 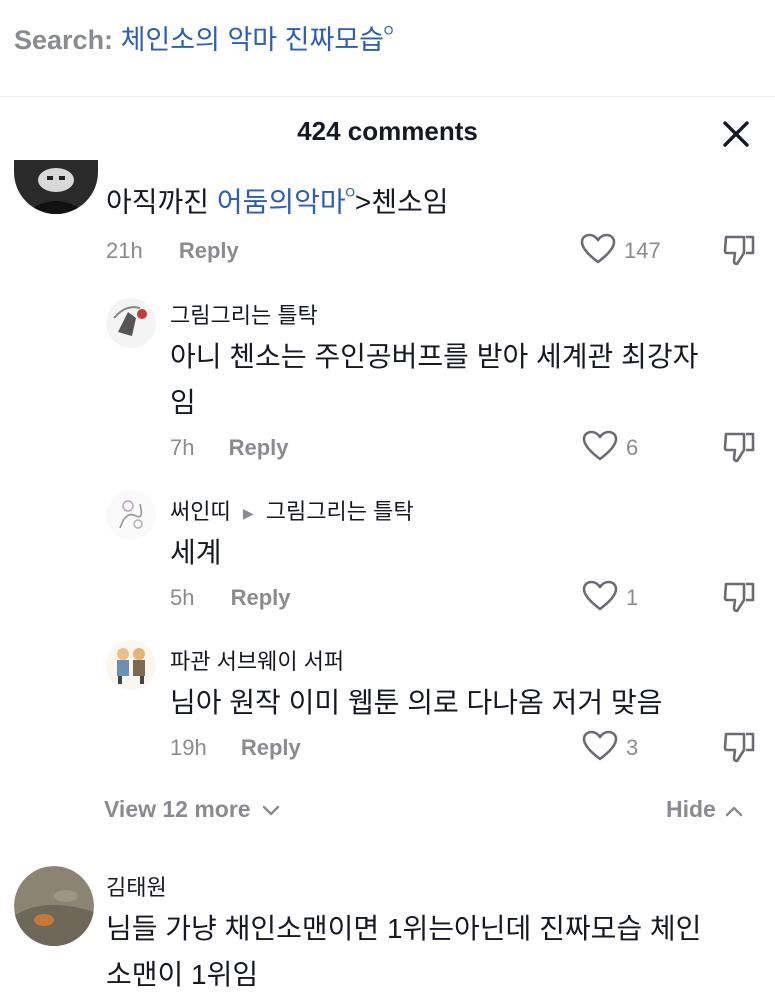 What do you see at coordinates (177, 809) in the screenshot?
I see `view-more-label: View 12 more` at bounding box center [177, 809].